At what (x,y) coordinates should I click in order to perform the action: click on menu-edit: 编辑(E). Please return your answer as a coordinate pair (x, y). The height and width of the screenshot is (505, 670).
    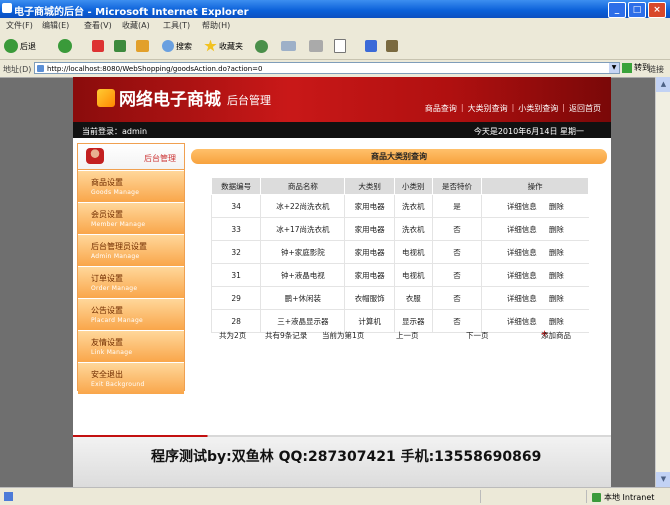
    Looking at the image, I should click on (55, 25).